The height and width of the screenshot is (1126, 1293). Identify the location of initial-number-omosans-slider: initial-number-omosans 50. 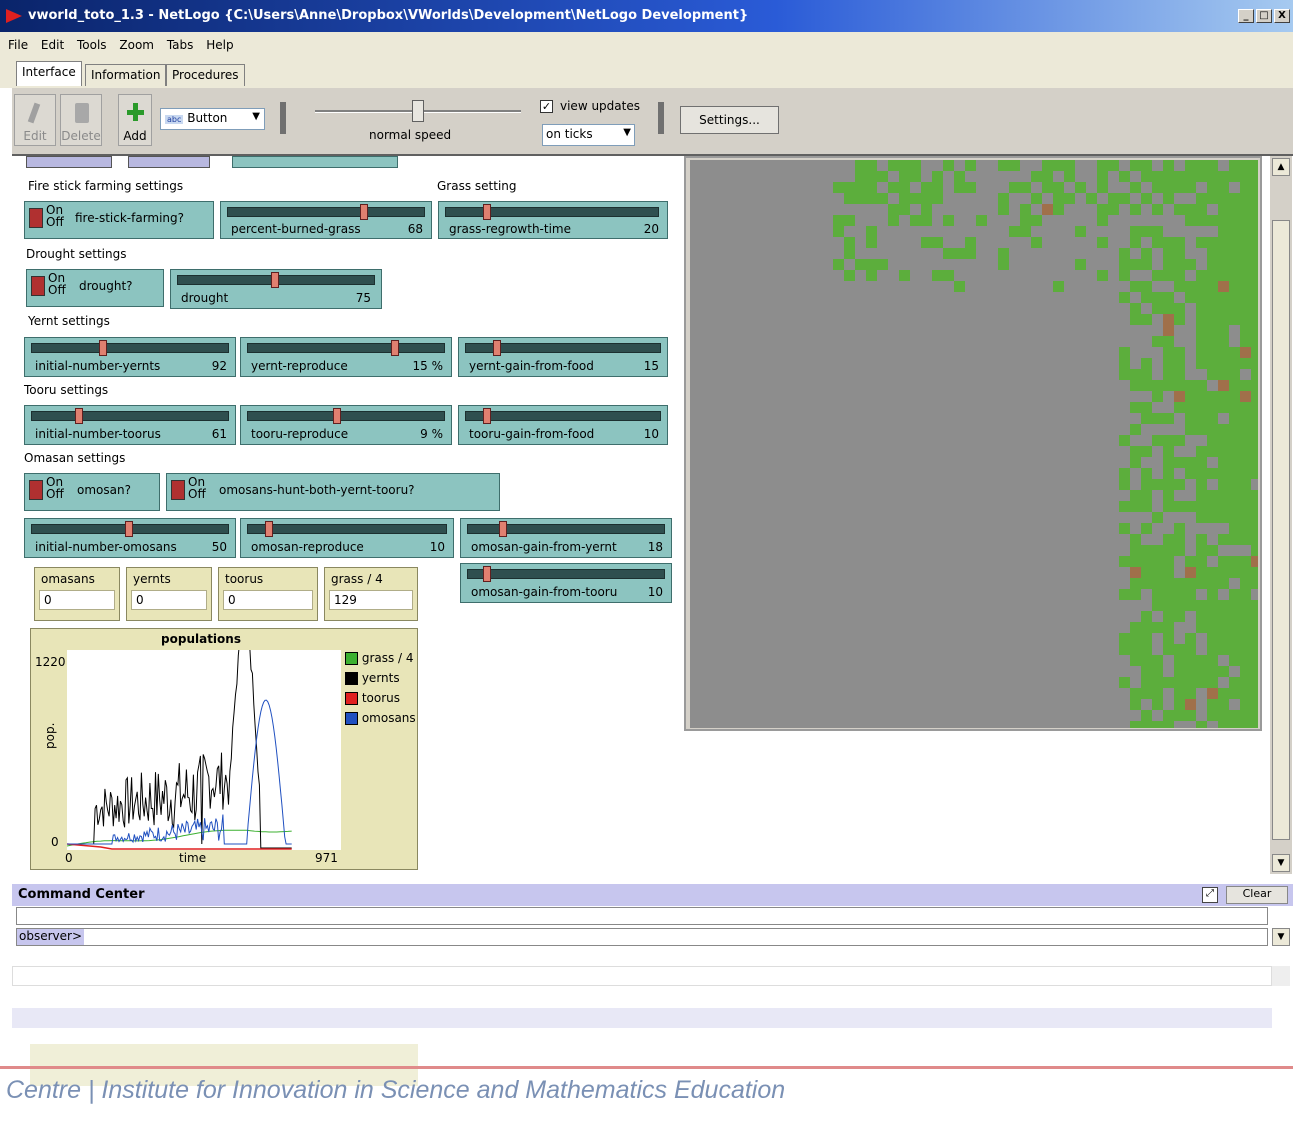
(130, 538).